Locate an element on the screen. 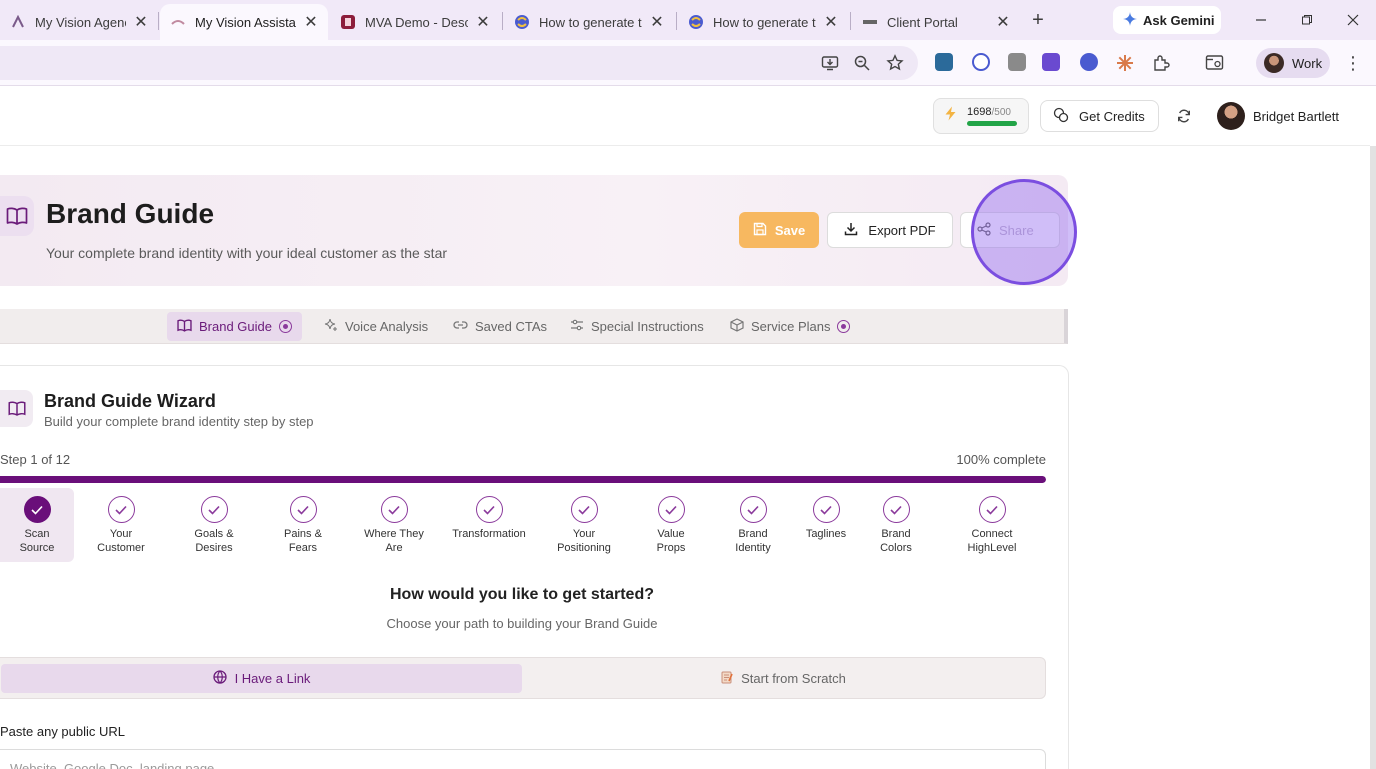 The height and width of the screenshot is (769, 1376). step-connect-highlevel: Connect HighLevel is located at coordinates (992, 525).